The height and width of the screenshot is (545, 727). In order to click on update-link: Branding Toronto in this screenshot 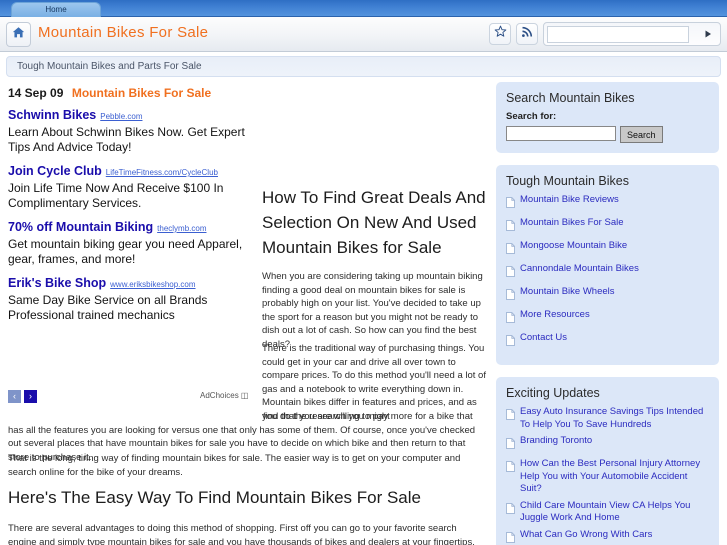, I will do `click(556, 441)`.